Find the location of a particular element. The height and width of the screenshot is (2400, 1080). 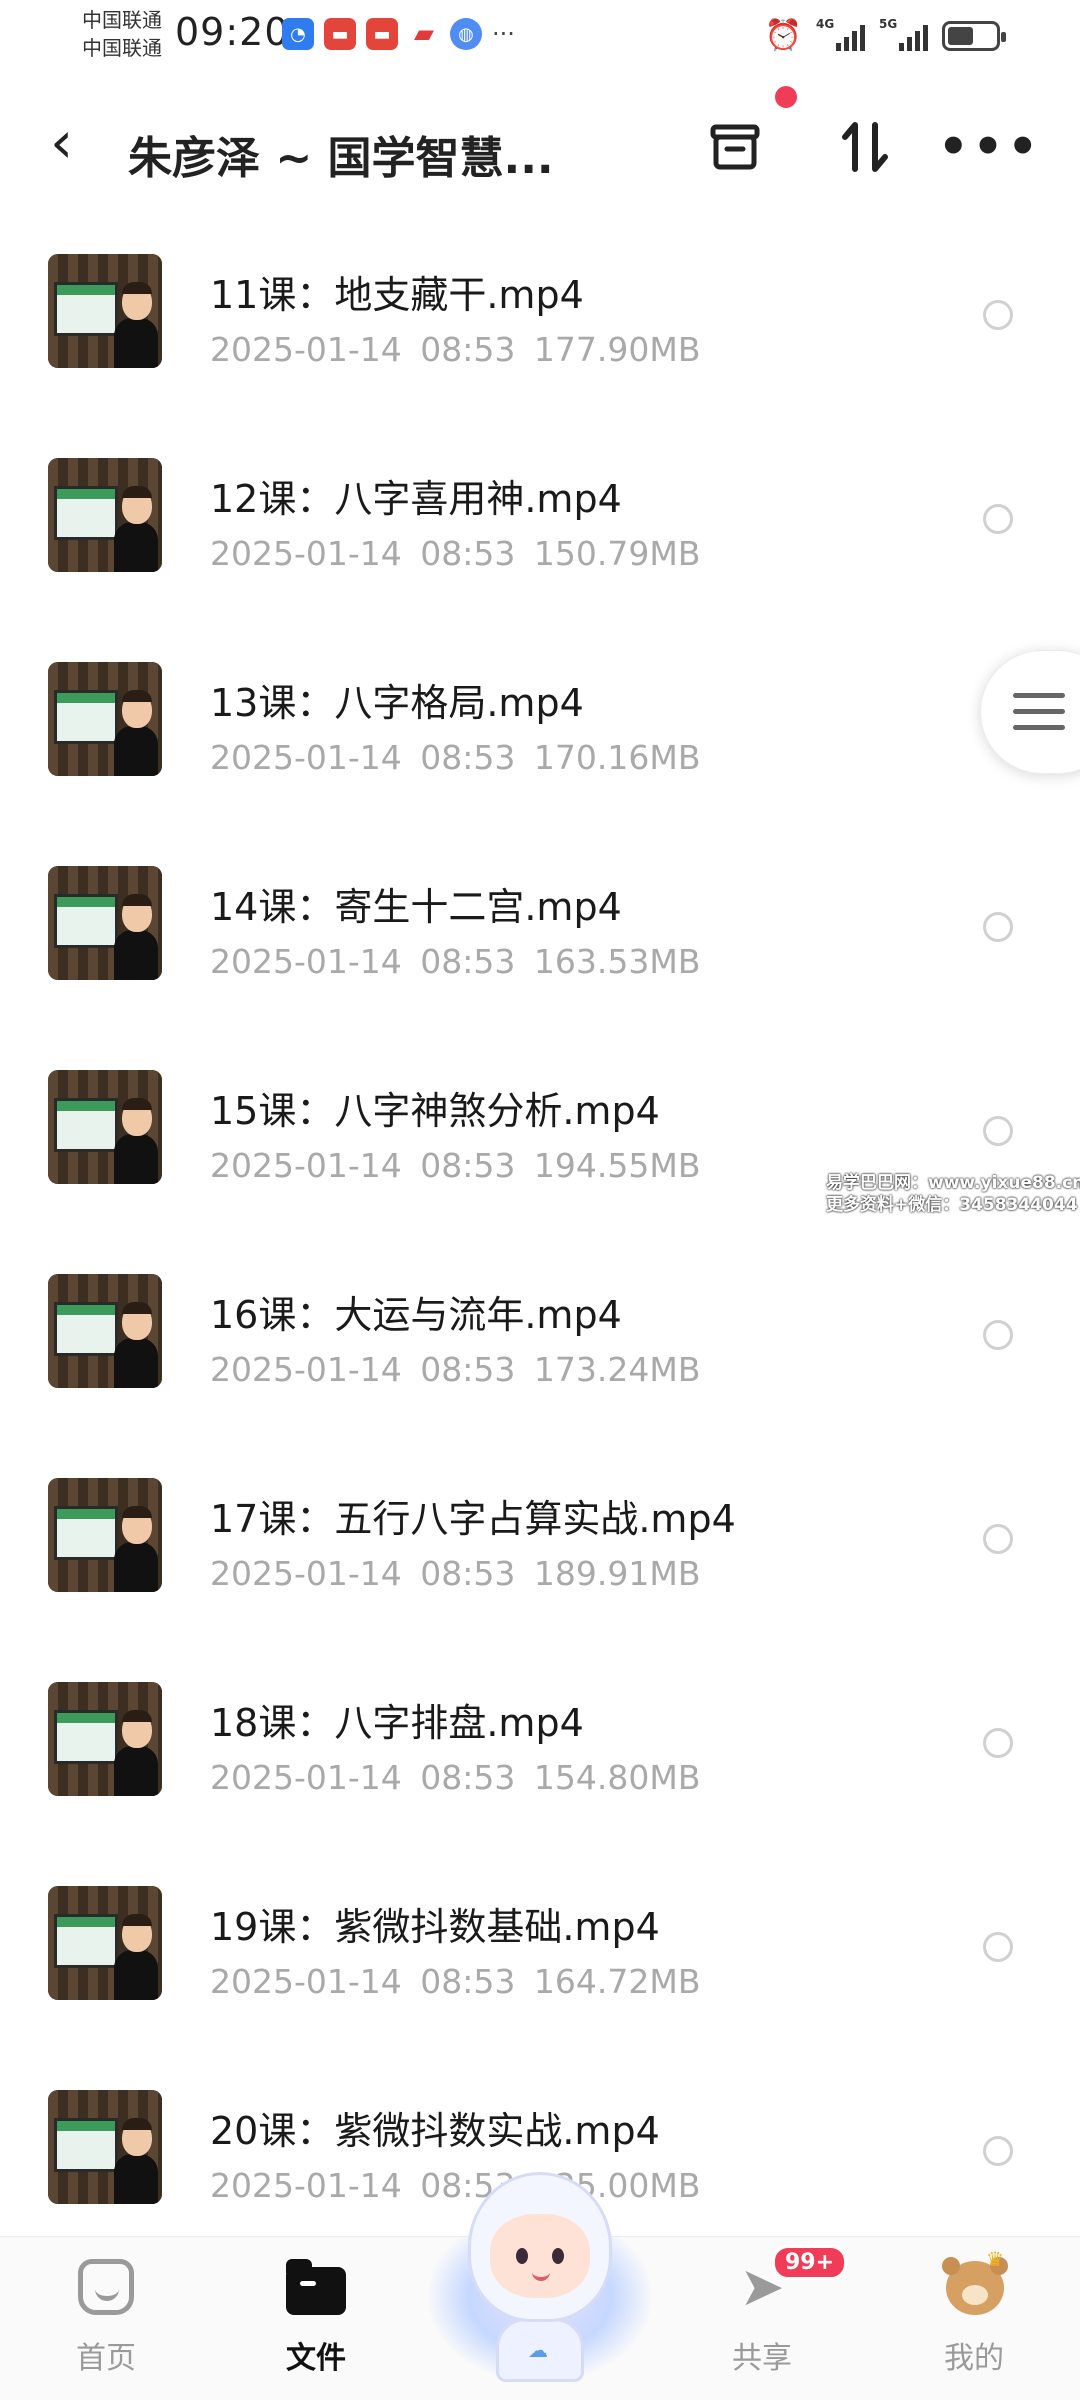

file-name: 14课：寄生十二宫.mp4 is located at coordinates (416, 907).